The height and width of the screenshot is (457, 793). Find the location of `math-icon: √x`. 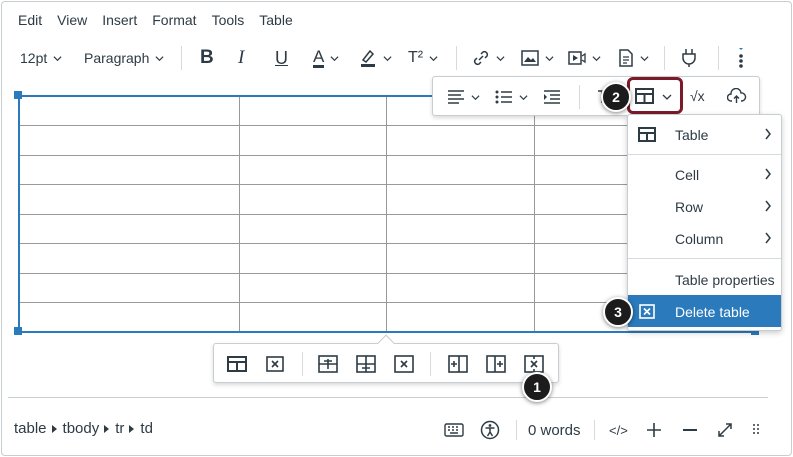

math-icon: √x is located at coordinates (697, 96).